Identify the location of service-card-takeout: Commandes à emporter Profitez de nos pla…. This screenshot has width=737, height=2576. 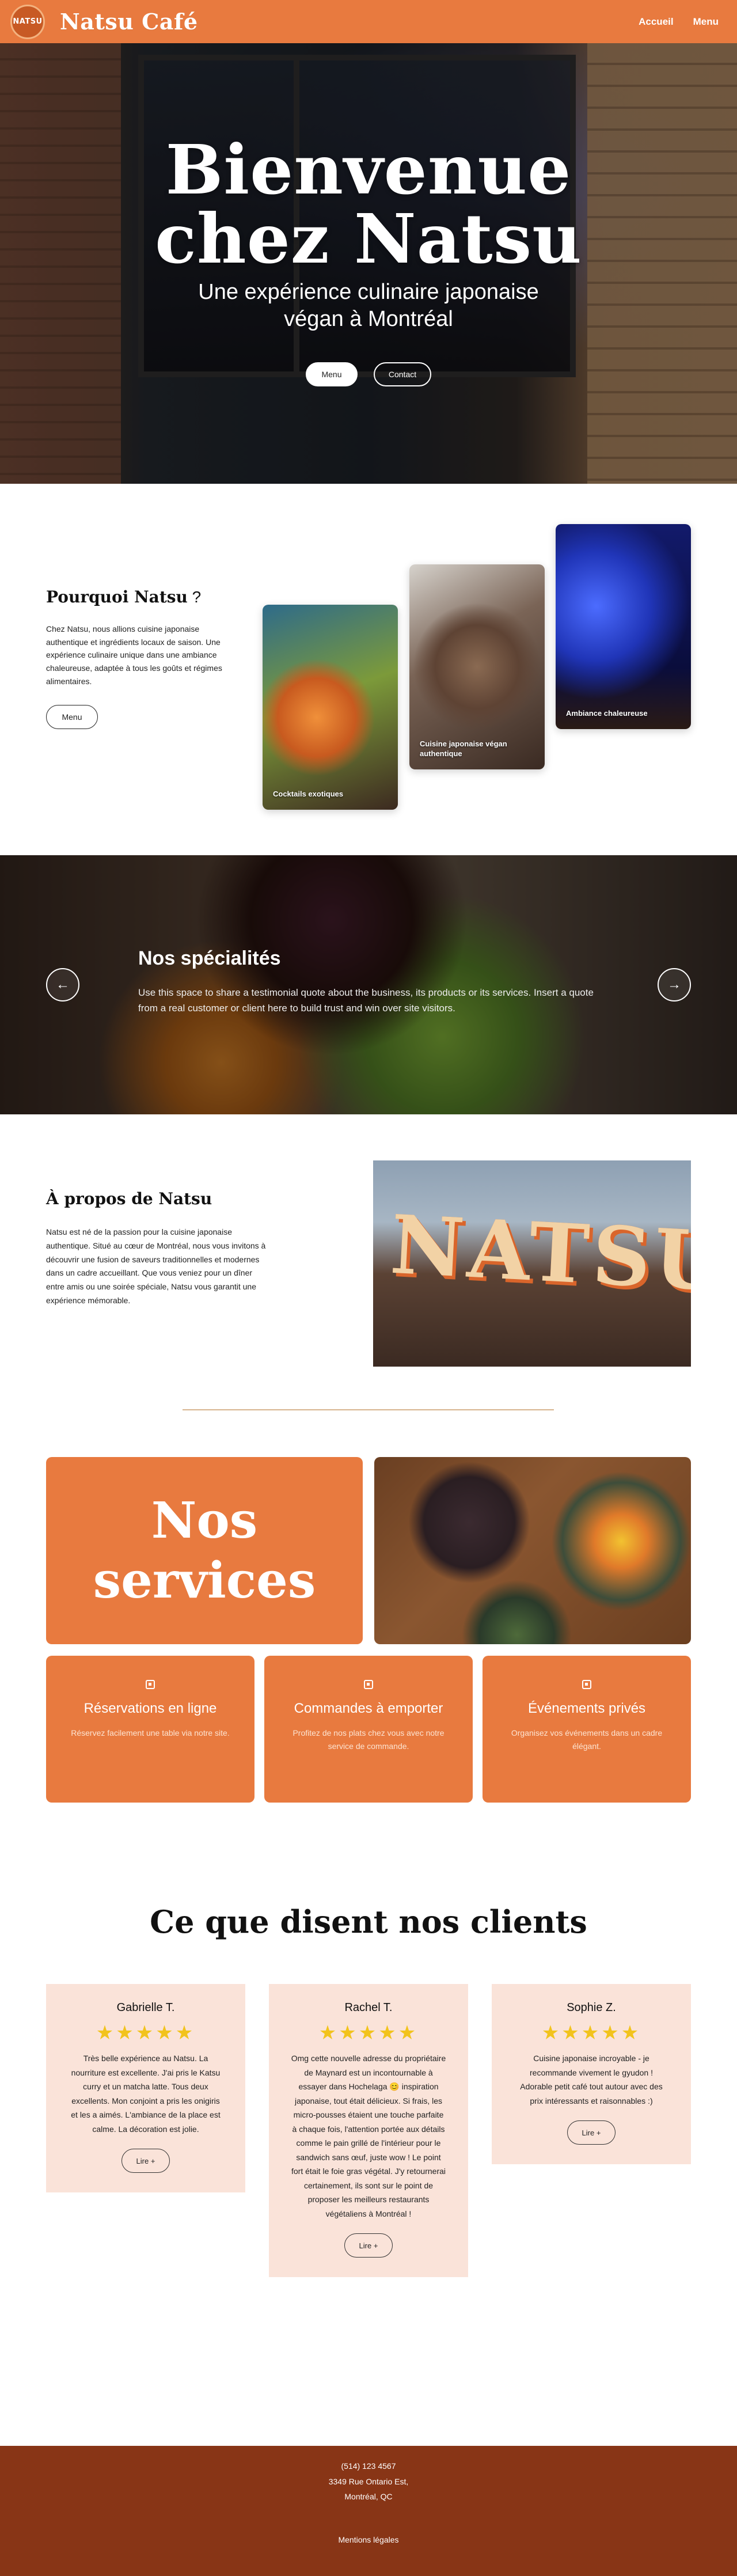
(368, 1730).